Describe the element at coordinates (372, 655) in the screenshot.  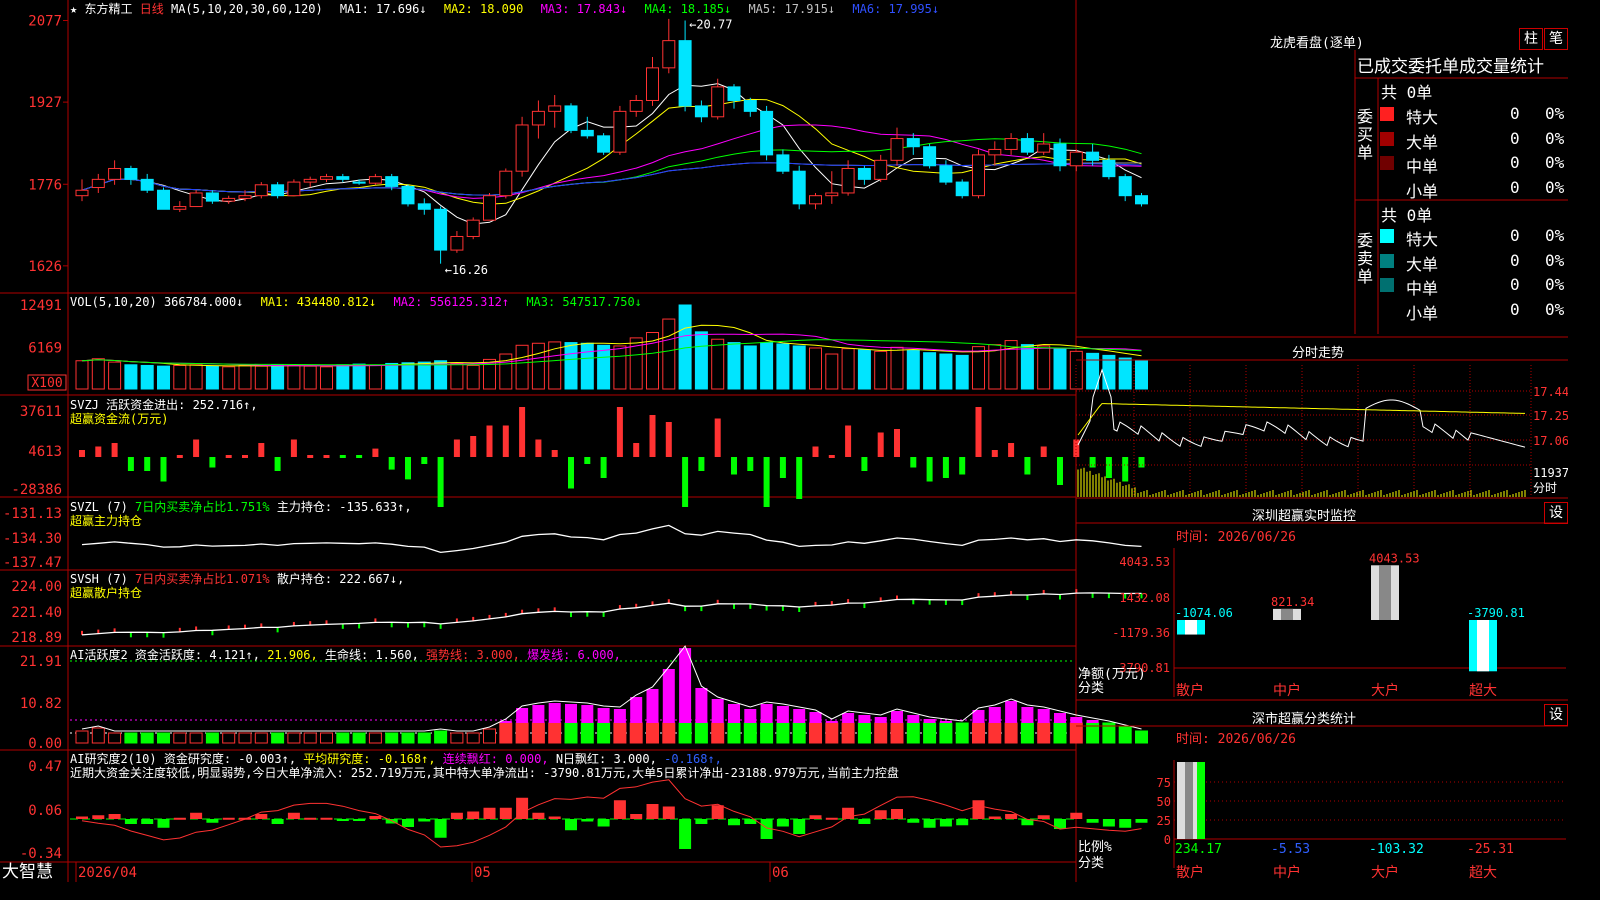
I see `ai-active-v3: 生命线: 1.560,` at that location.